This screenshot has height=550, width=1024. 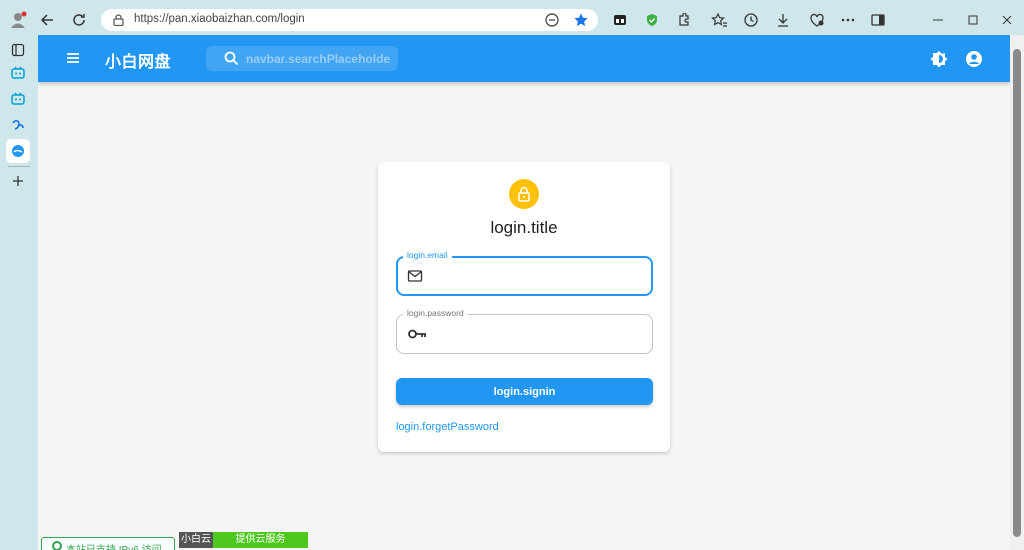 What do you see at coordinates (19, 166) in the screenshot?
I see `sidebar-divider` at bounding box center [19, 166].